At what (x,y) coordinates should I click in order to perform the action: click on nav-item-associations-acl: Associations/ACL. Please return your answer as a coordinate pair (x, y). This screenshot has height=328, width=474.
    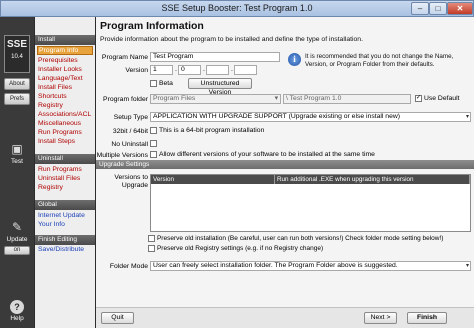
    Looking at the image, I should click on (65, 114).